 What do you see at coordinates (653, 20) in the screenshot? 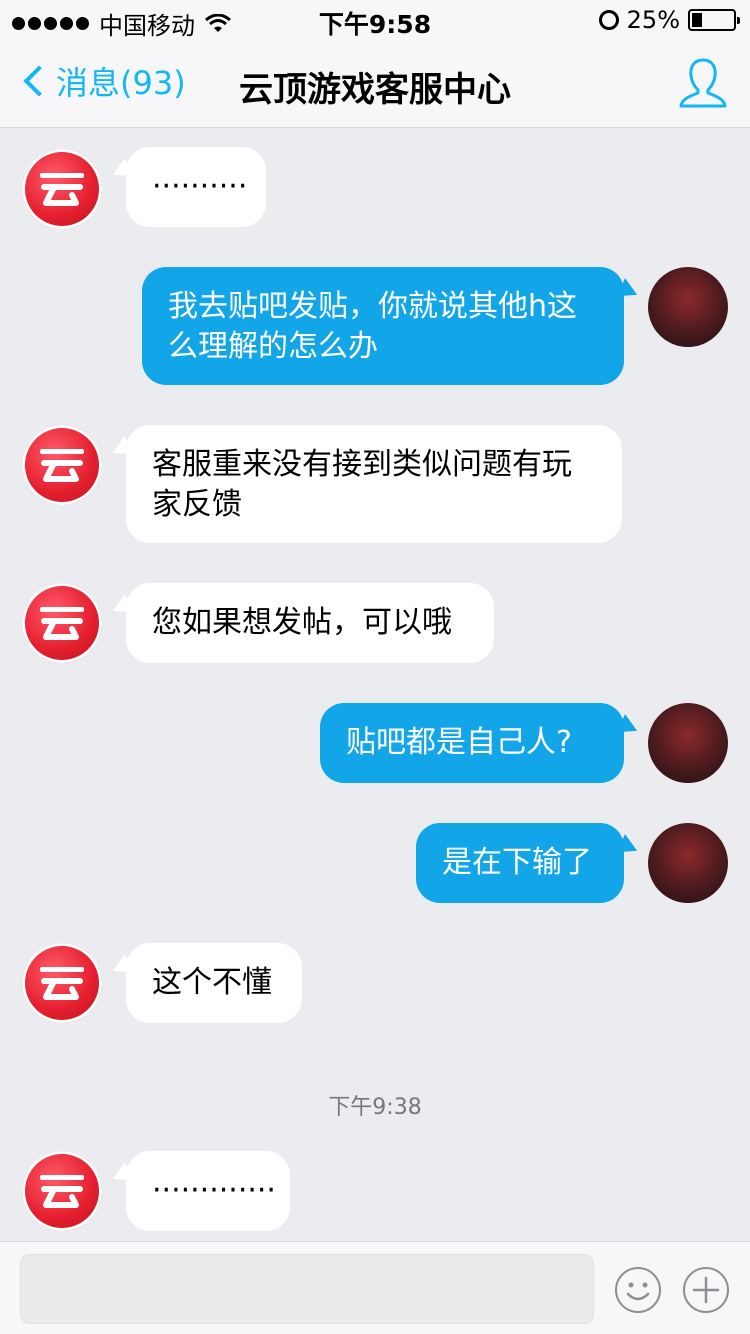
I see `battery-percent: 25%` at bounding box center [653, 20].